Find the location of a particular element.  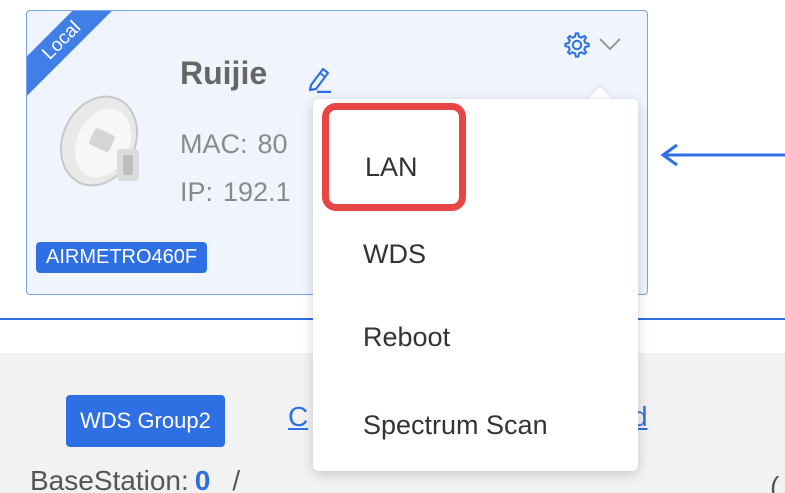

edit-icon is located at coordinates (319, 78).